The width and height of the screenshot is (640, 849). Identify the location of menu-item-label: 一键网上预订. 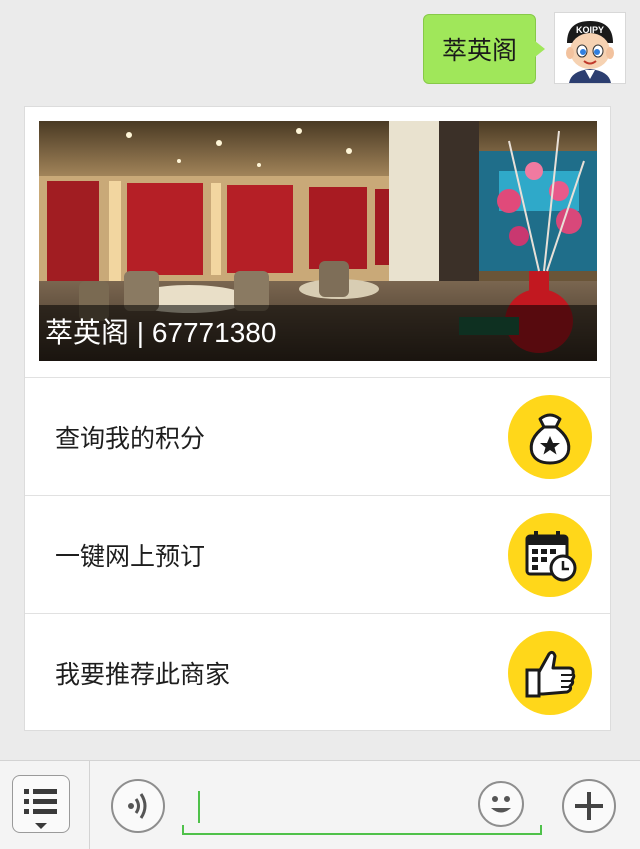
(130, 556).